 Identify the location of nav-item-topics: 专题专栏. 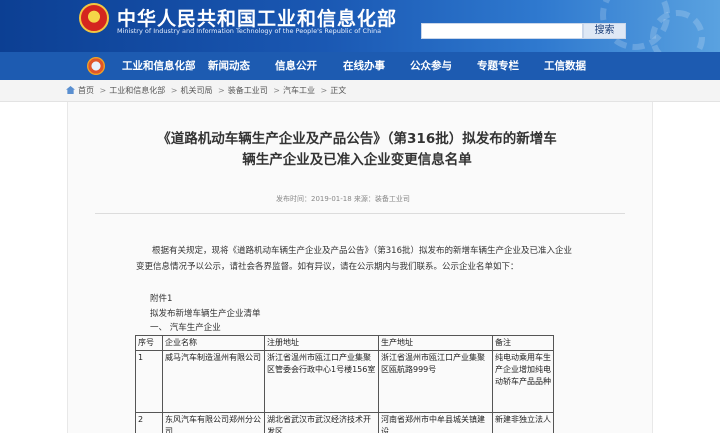
(498, 66).